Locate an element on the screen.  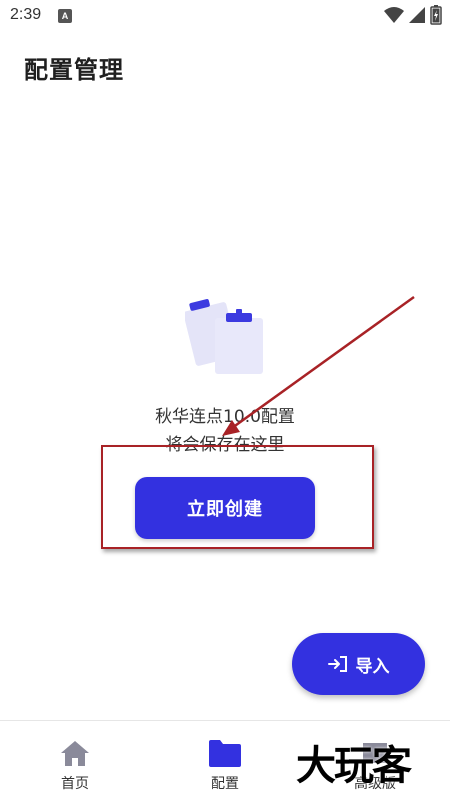
battery-icon is located at coordinates (436, 15).